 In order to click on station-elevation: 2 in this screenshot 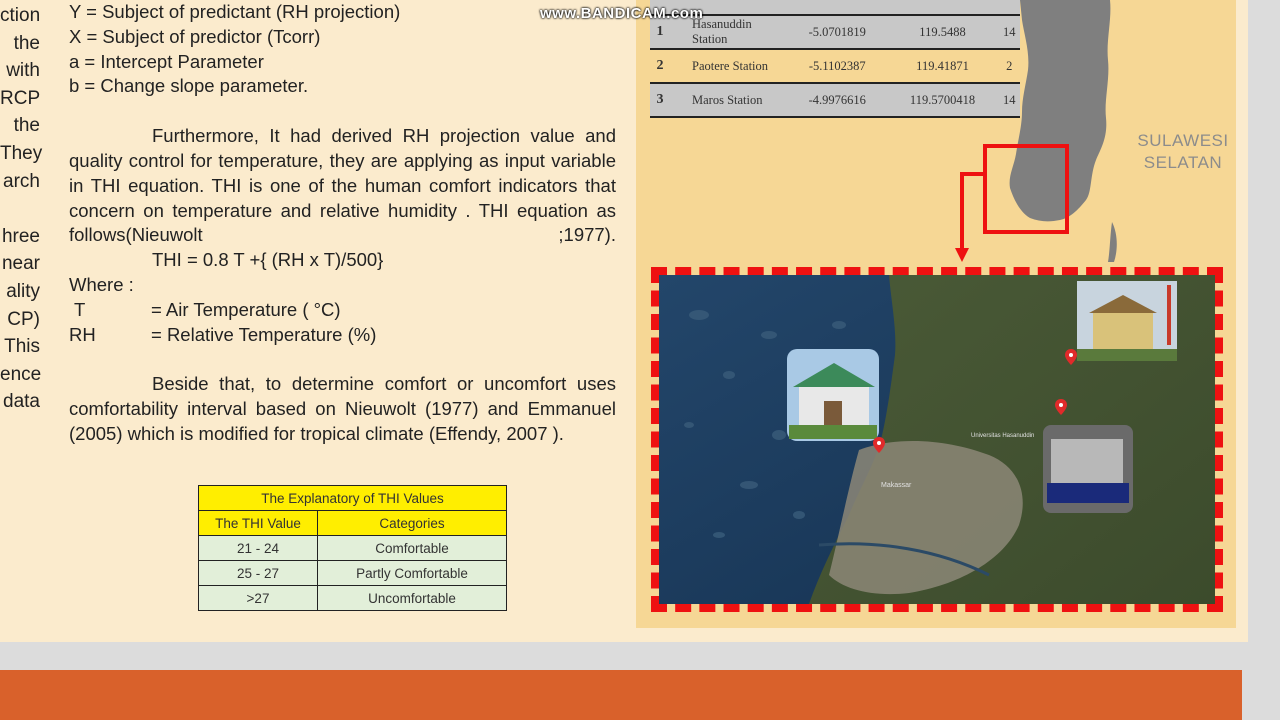, I will do `click(1009, 66)`.